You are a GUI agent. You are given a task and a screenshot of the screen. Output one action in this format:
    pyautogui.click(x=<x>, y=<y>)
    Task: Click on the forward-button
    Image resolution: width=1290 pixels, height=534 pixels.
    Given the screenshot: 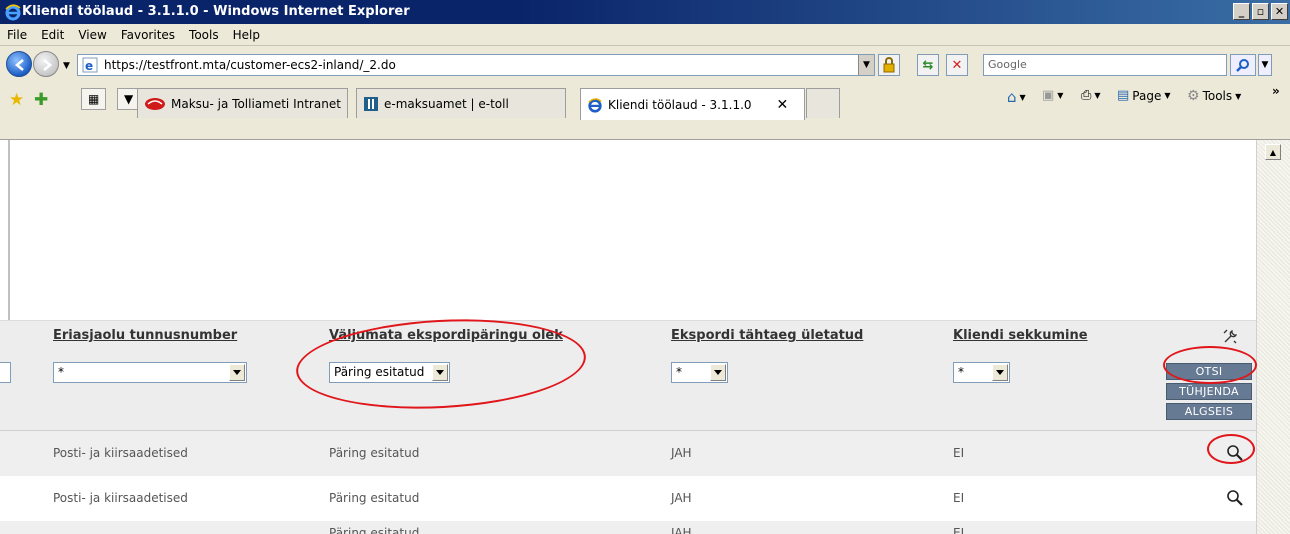 What is the action you would take?
    pyautogui.click(x=46, y=64)
    